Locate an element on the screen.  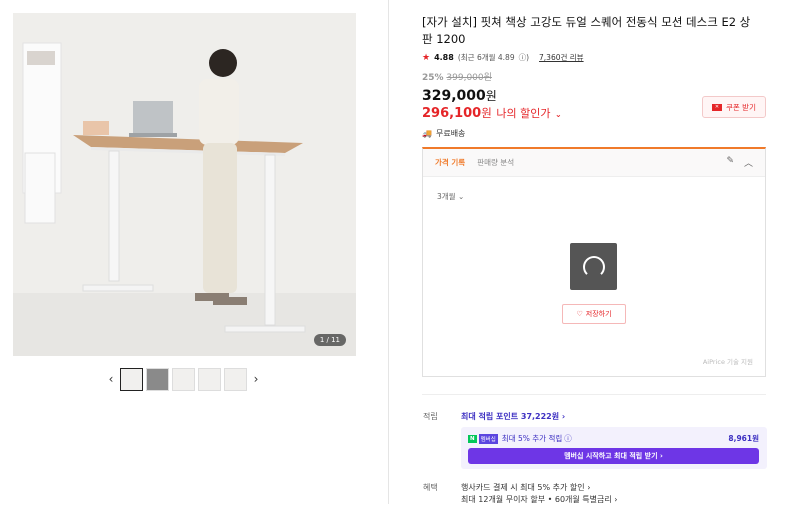
thumbnail-prev-icon: ‹ is located at coordinates (111, 379).